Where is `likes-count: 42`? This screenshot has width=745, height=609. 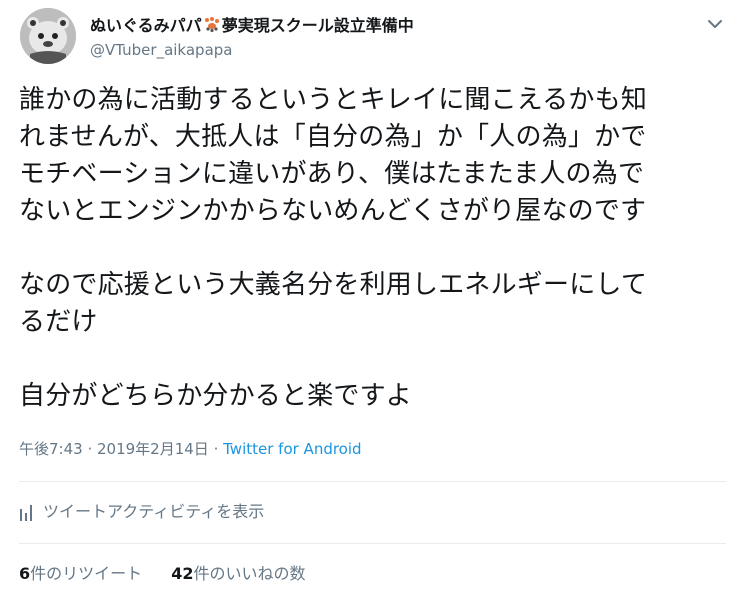 likes-count: 42 is located at coordinates (182, 573).